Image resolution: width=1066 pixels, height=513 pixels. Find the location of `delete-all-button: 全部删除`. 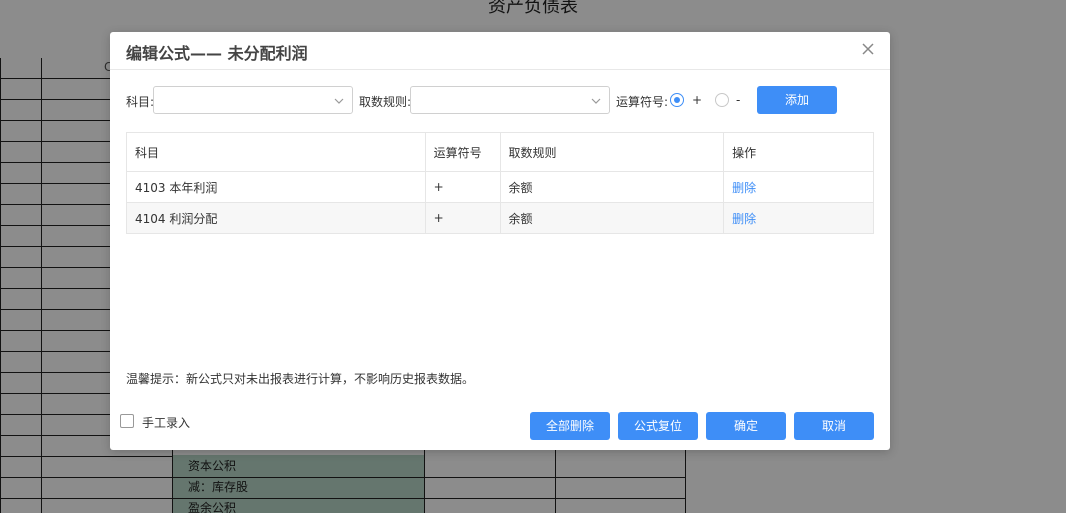

delete-all-button: 全部删除 is located at coordinates (570, 426).